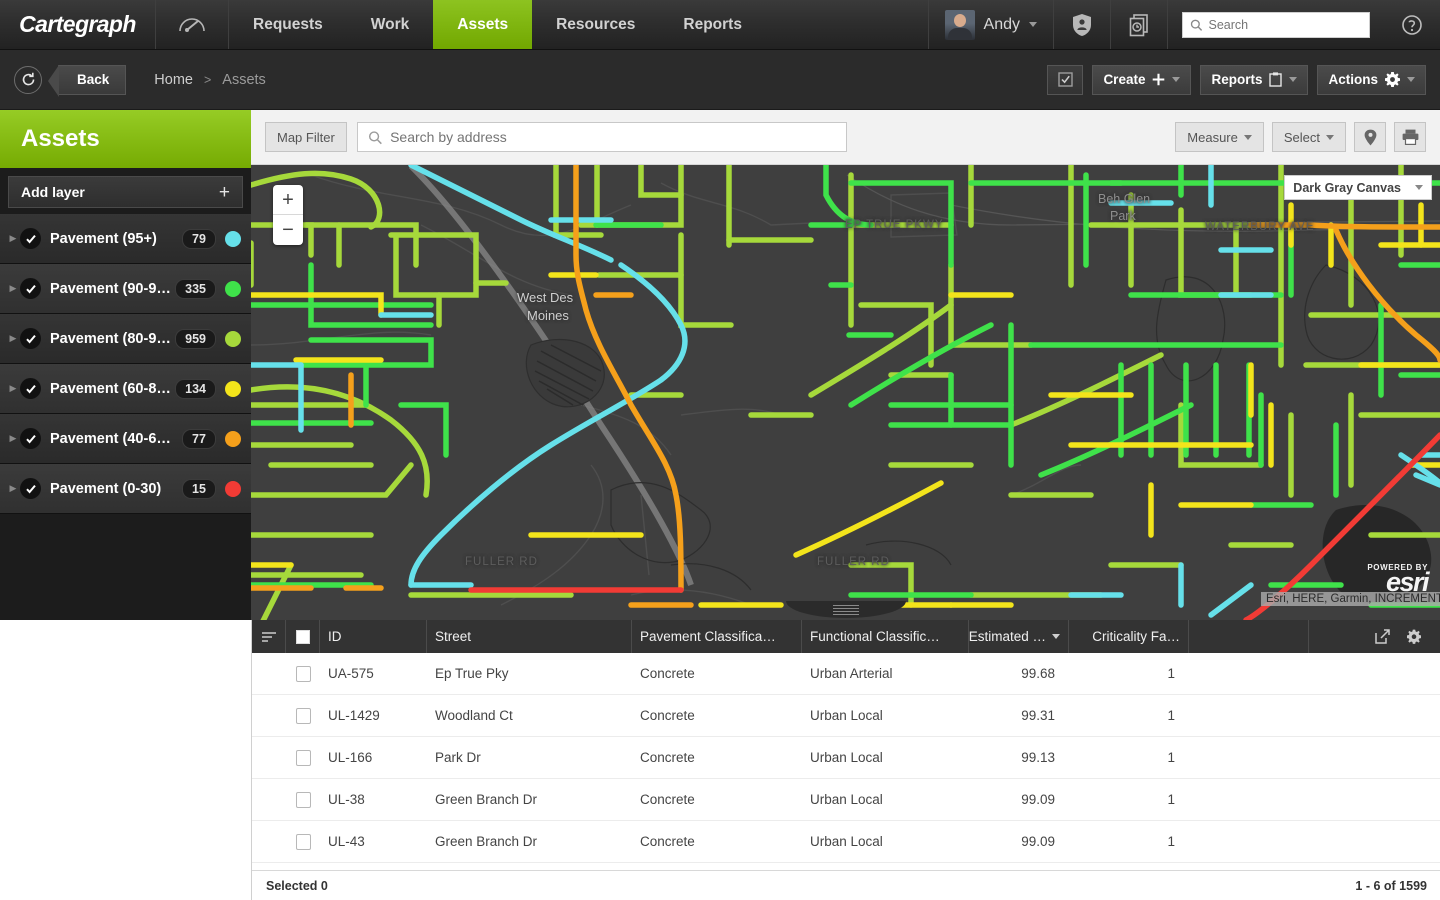 Image resolution: width=1440 pixels, height=900 pixels. What do you see at coordinates (712, 24) in the screenshot?
I see `nav-item-reports: Reports` at bounding box center [712, 24].